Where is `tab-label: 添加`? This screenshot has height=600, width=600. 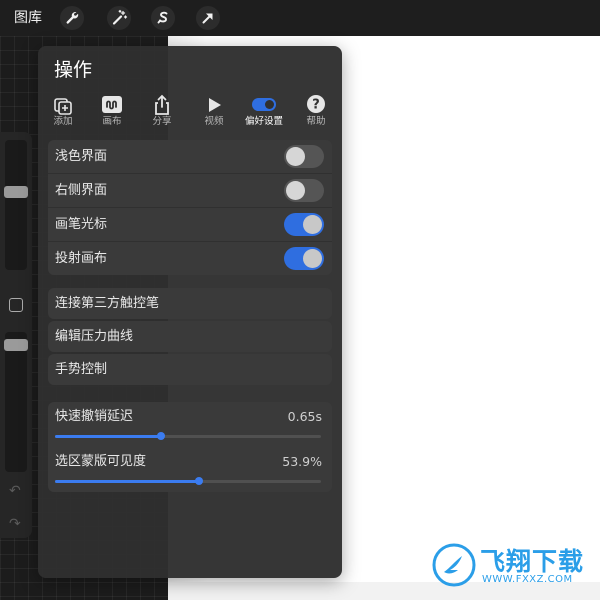 tab-label: 添加 is located at coordinates (63, 121).